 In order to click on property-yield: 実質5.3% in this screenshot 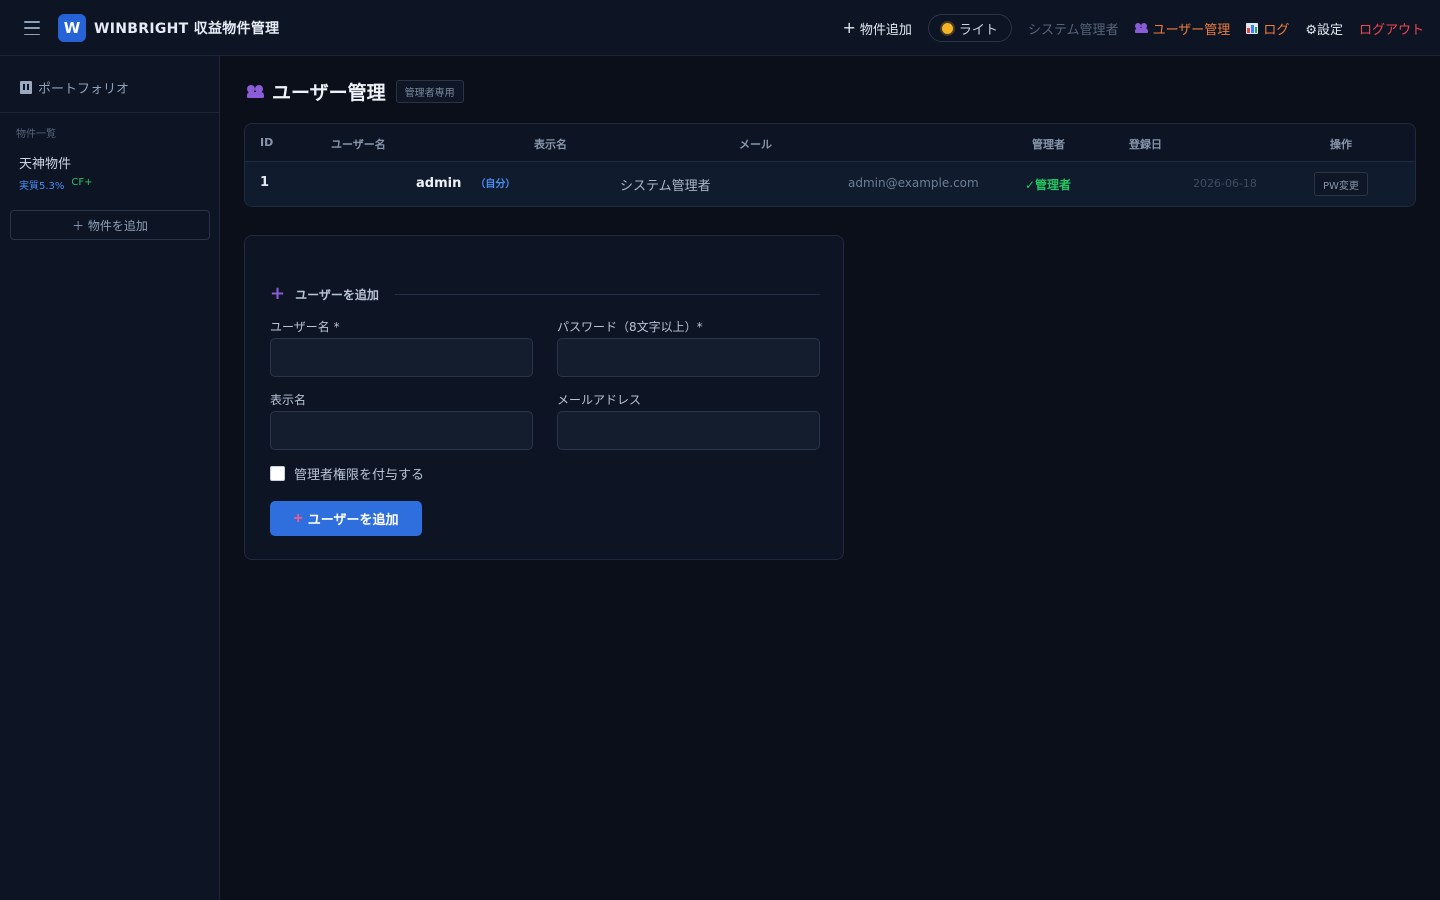, I will do `click(42, 186)`.